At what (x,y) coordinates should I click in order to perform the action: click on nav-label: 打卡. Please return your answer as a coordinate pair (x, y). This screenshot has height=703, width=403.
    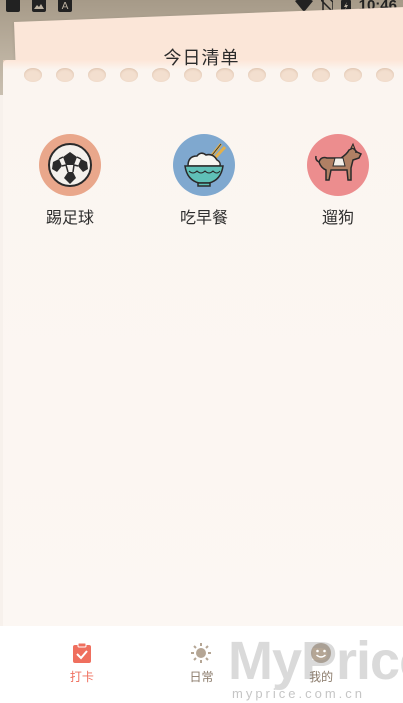
    Looking at the image, I should click on (81, 677).